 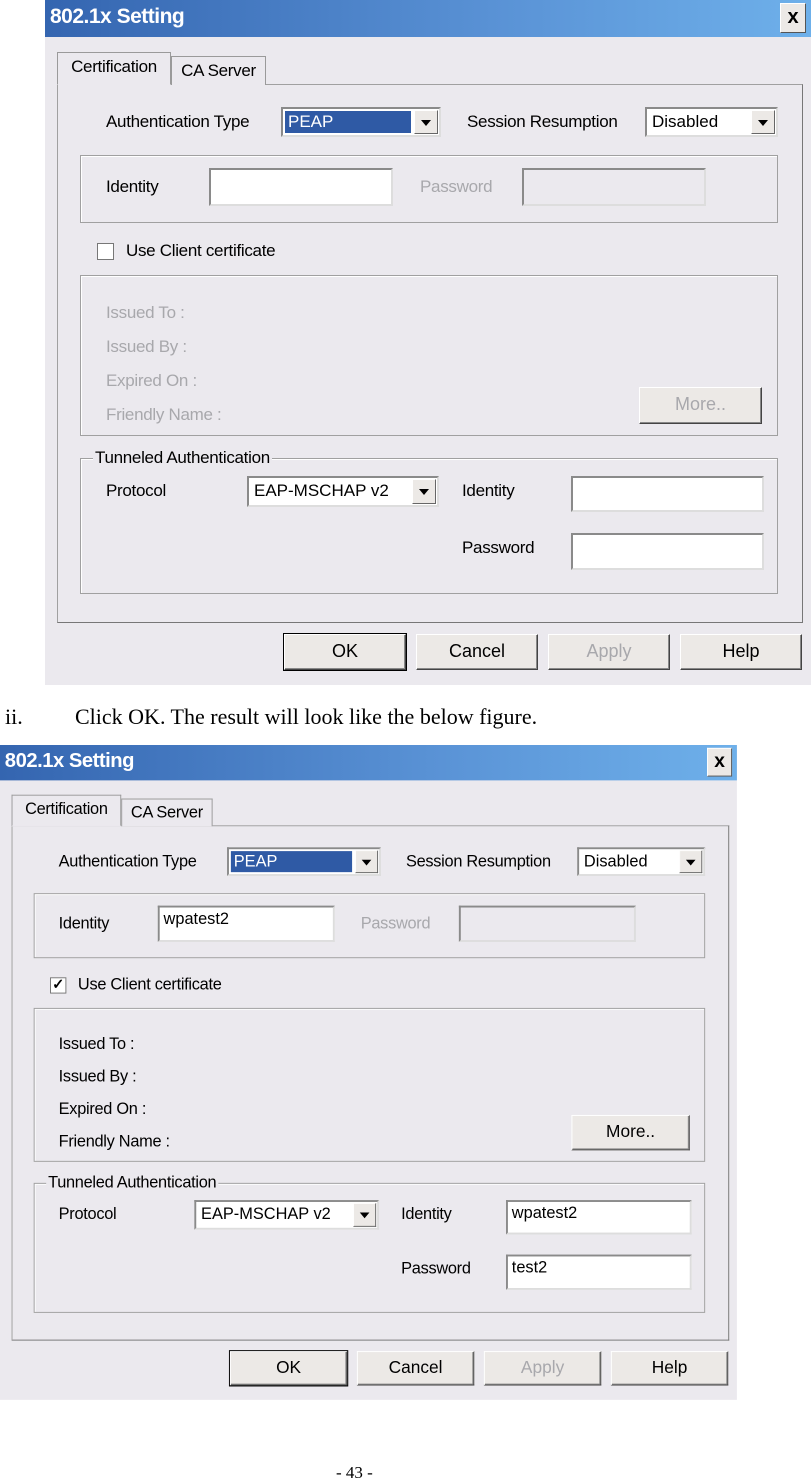 What do you see at coordinates (667, 551) in the screenshot?
I see `tunnel-password-input` at bounding box center [667, 551].